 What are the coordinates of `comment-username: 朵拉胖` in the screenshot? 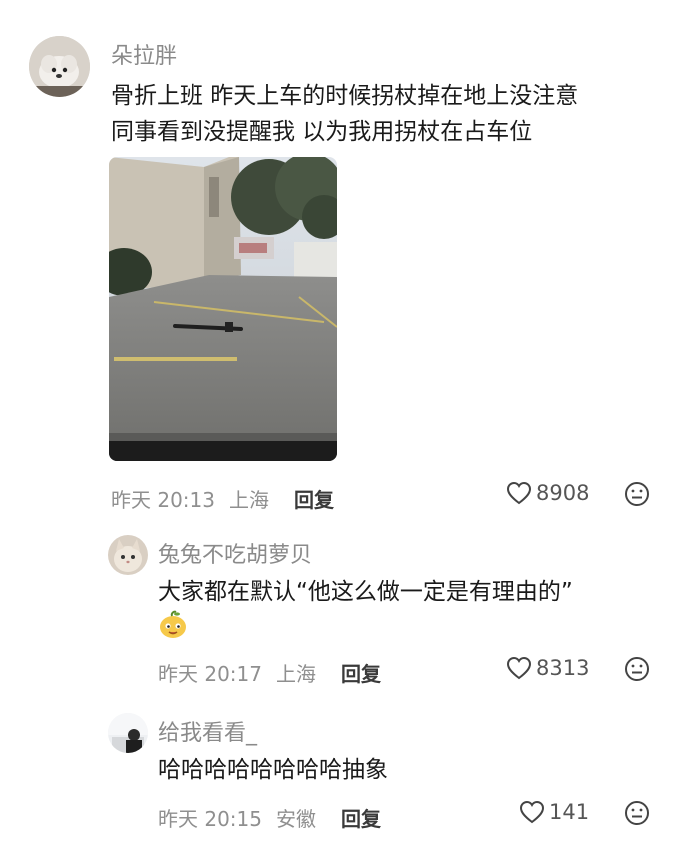 It's located at (144, 54).